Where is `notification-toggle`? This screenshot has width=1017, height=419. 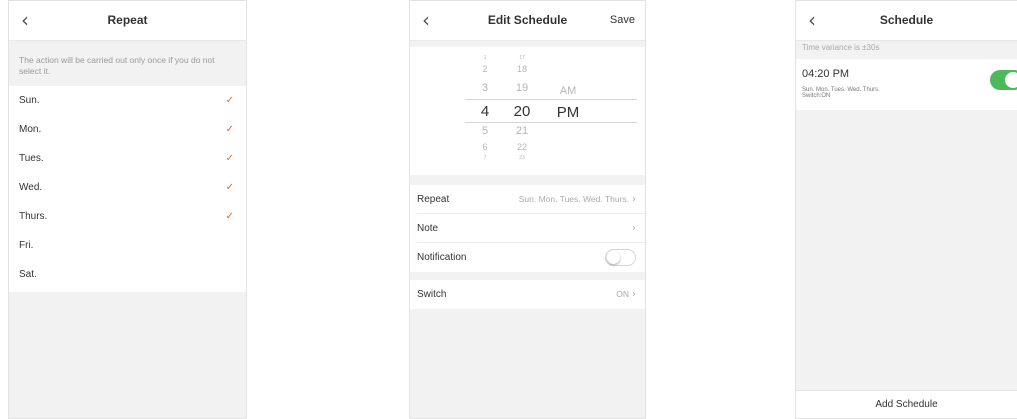 notification-toggle is located at coordinates (620, 257).